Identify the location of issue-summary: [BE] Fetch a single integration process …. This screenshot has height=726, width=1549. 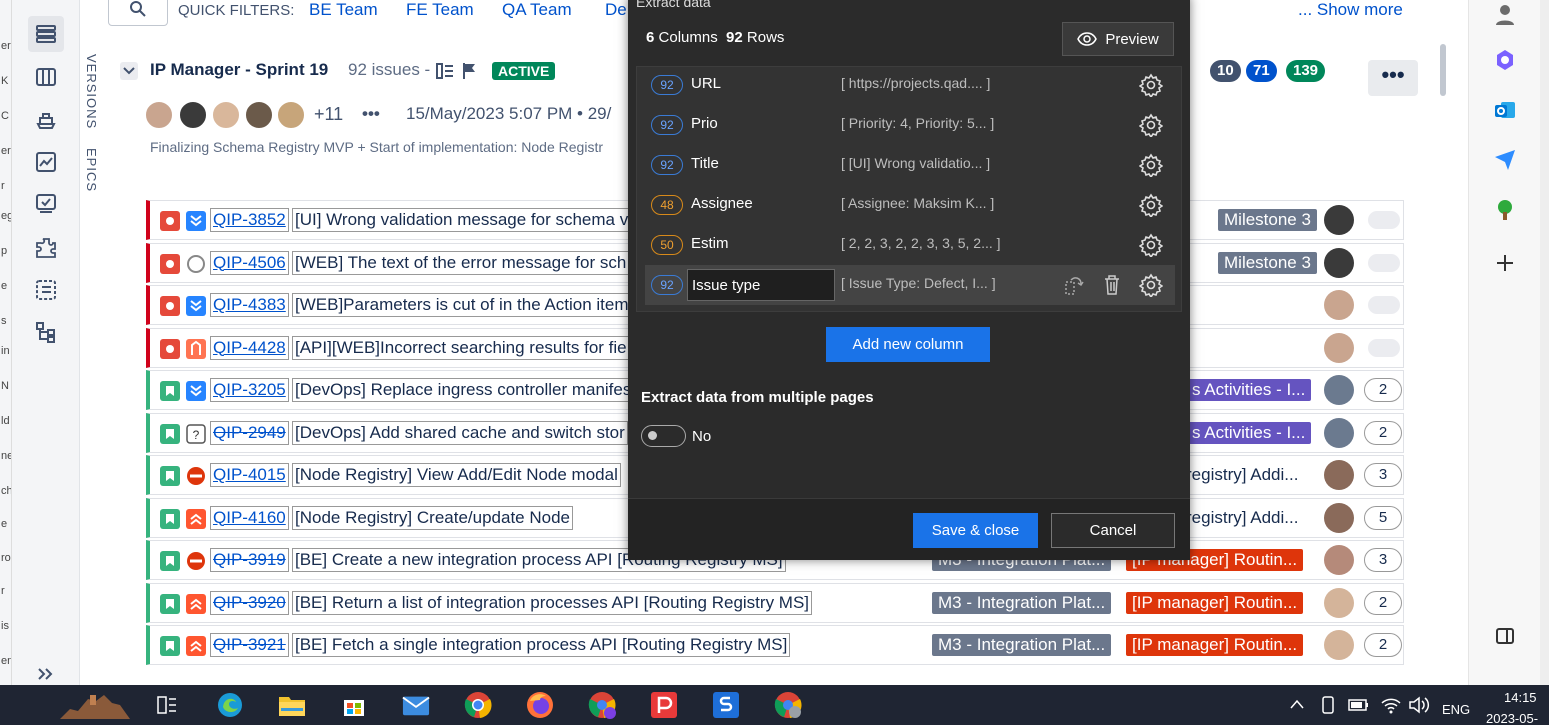
(541, 645).